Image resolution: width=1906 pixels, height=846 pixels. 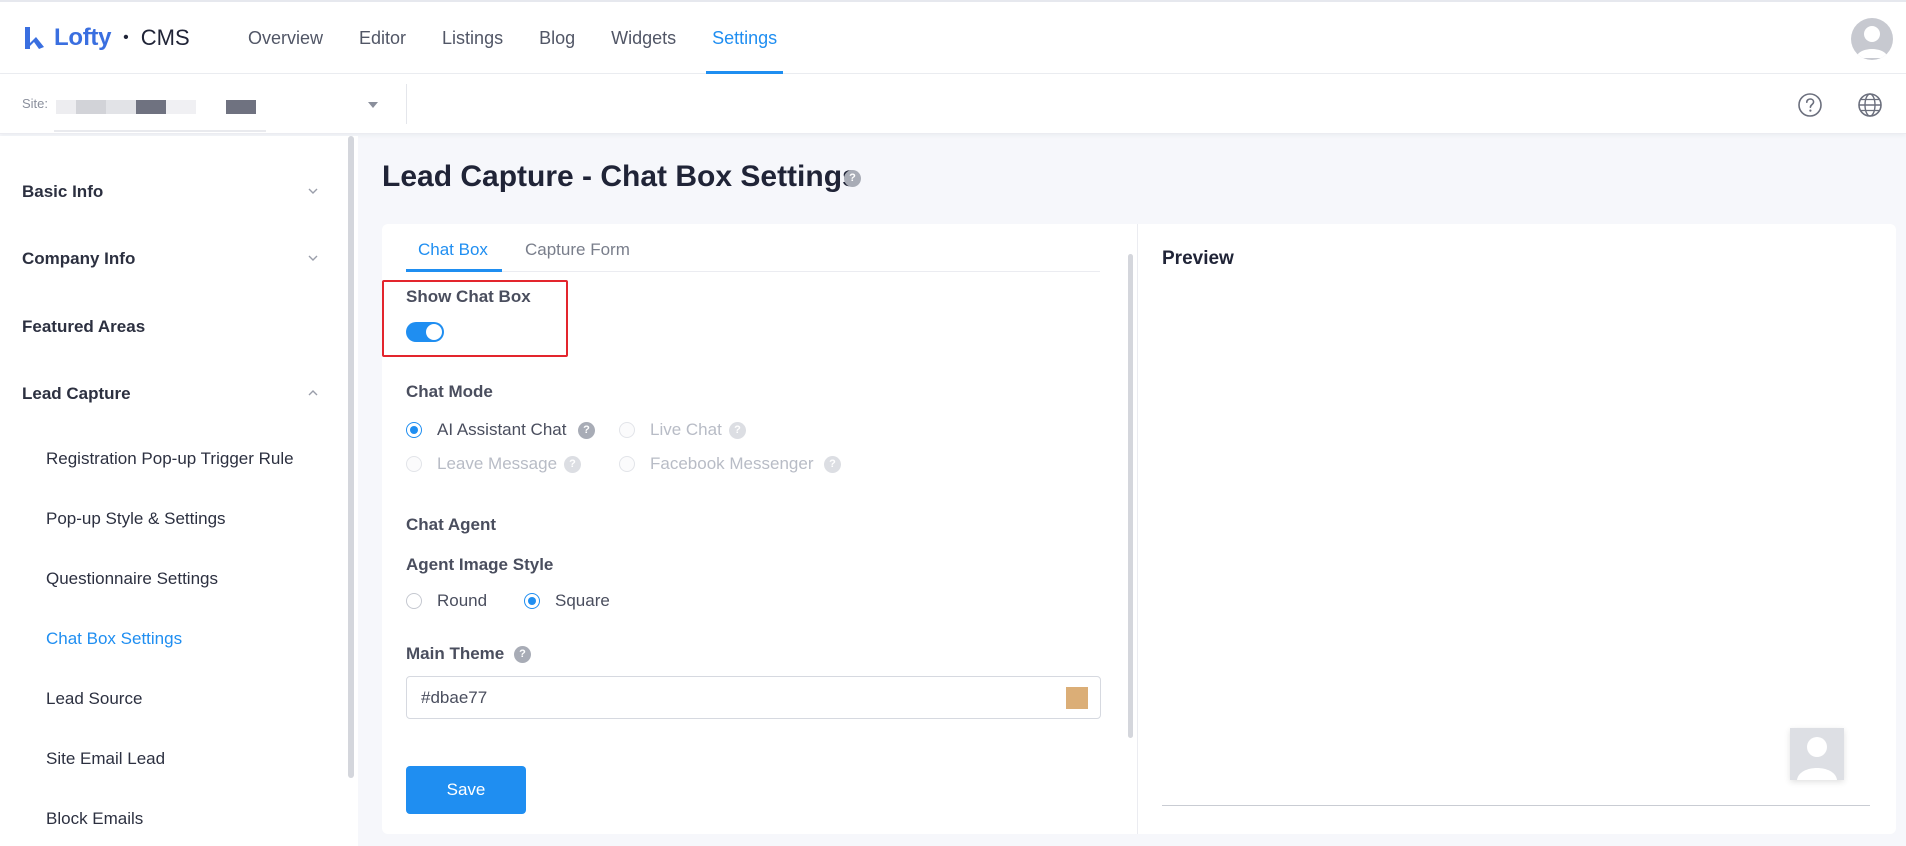 What do you see at coordinates (686, 430) in the screenshot?
I see `live-chat-label: Live Chat` at bounding box center [686, 430].